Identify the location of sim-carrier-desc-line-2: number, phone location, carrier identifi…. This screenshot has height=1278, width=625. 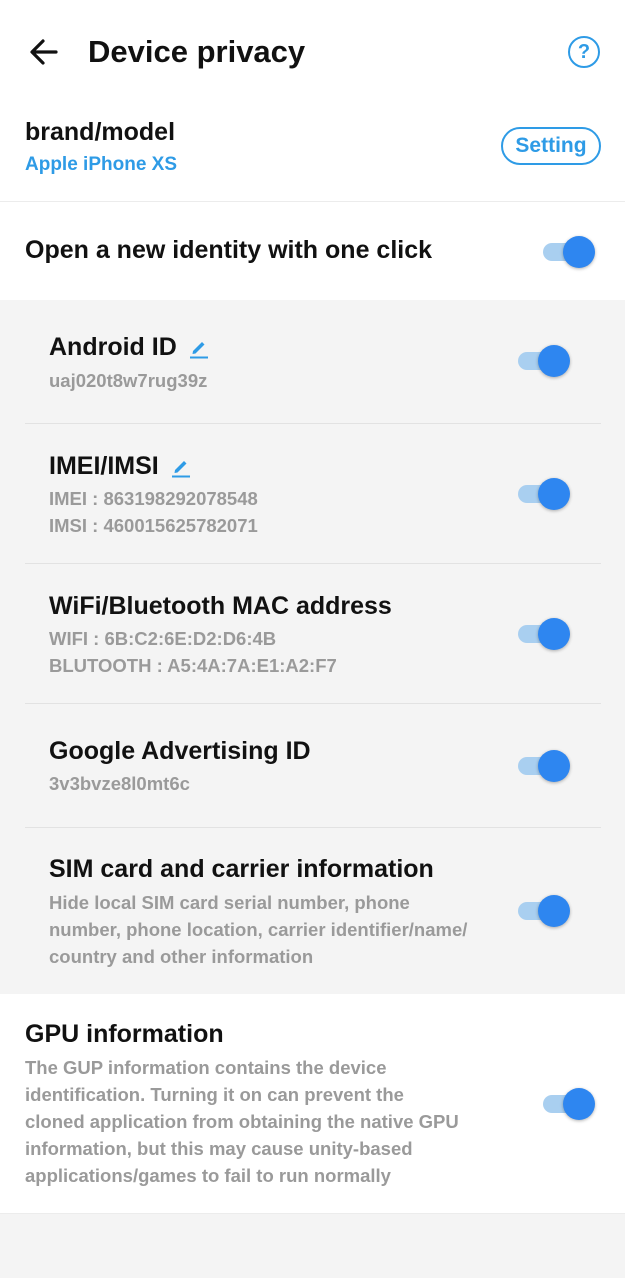
(258, 929).